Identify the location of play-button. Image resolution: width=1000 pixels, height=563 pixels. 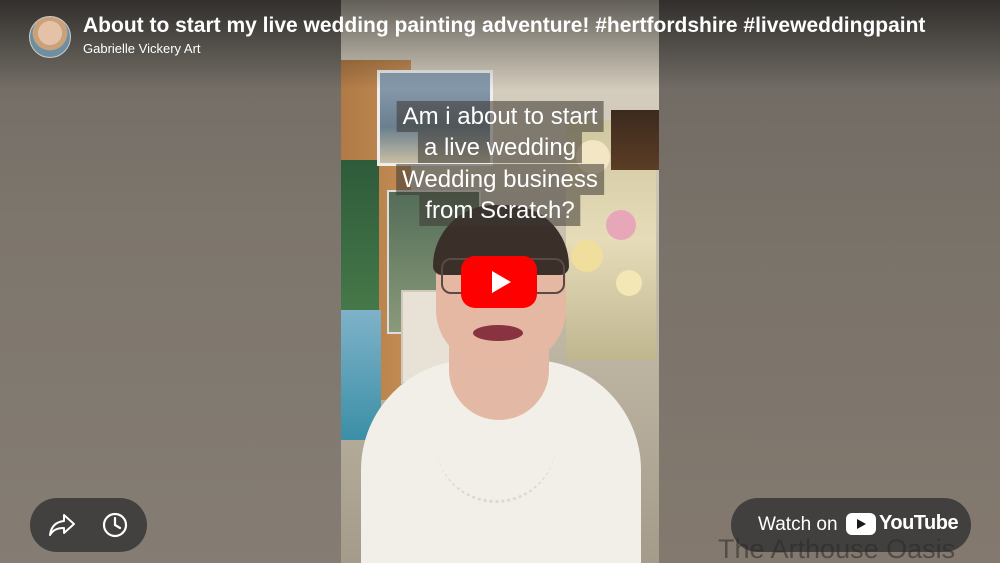
(499, 282).